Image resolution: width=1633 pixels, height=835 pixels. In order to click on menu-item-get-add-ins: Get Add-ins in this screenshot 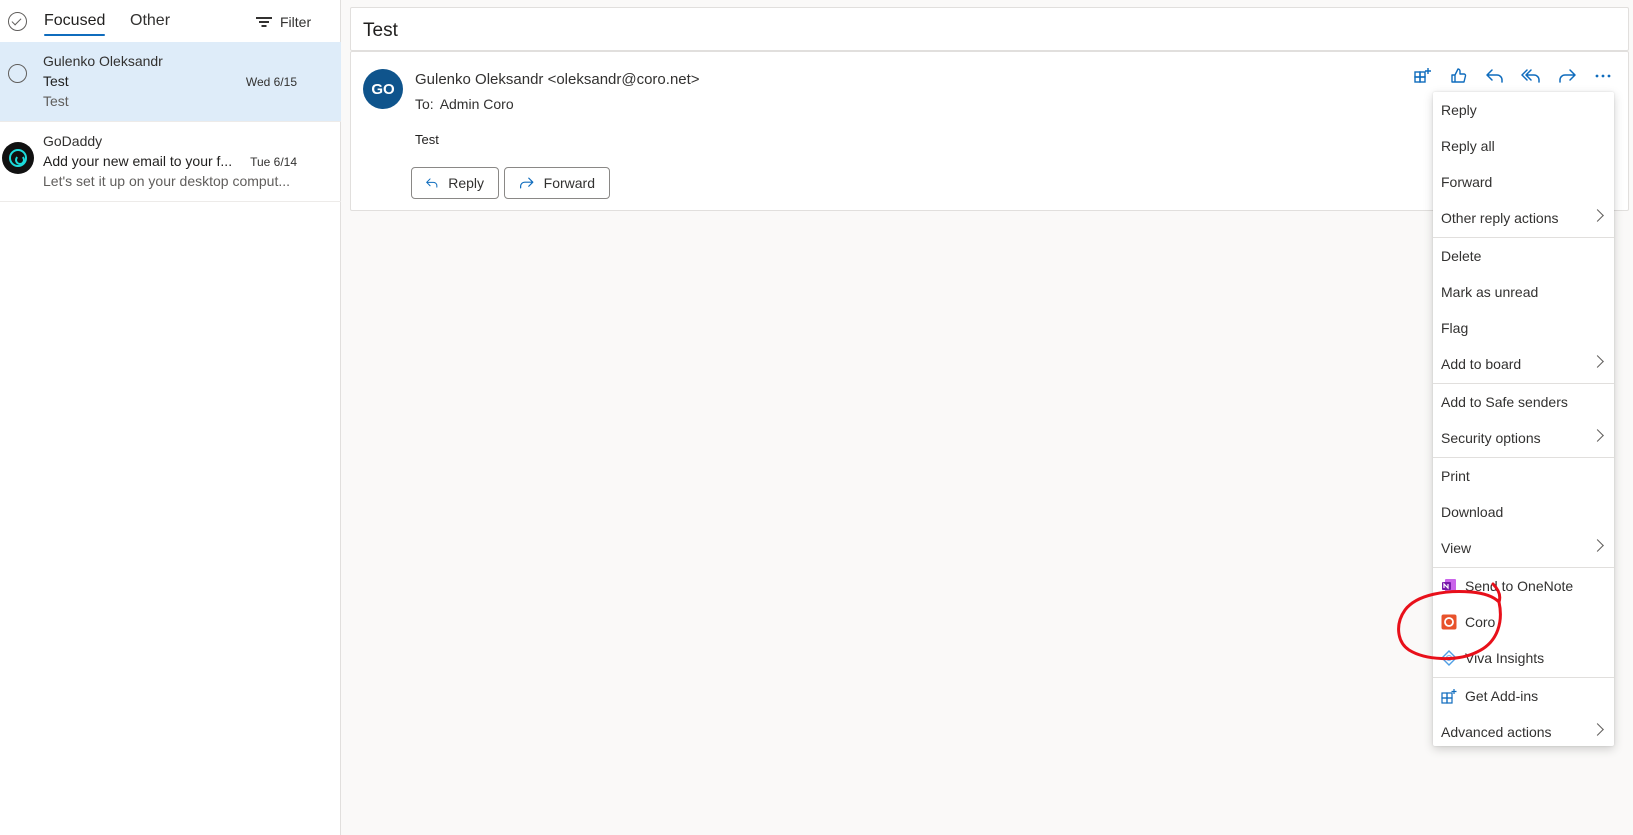, I will do `click(1523, 696)`.